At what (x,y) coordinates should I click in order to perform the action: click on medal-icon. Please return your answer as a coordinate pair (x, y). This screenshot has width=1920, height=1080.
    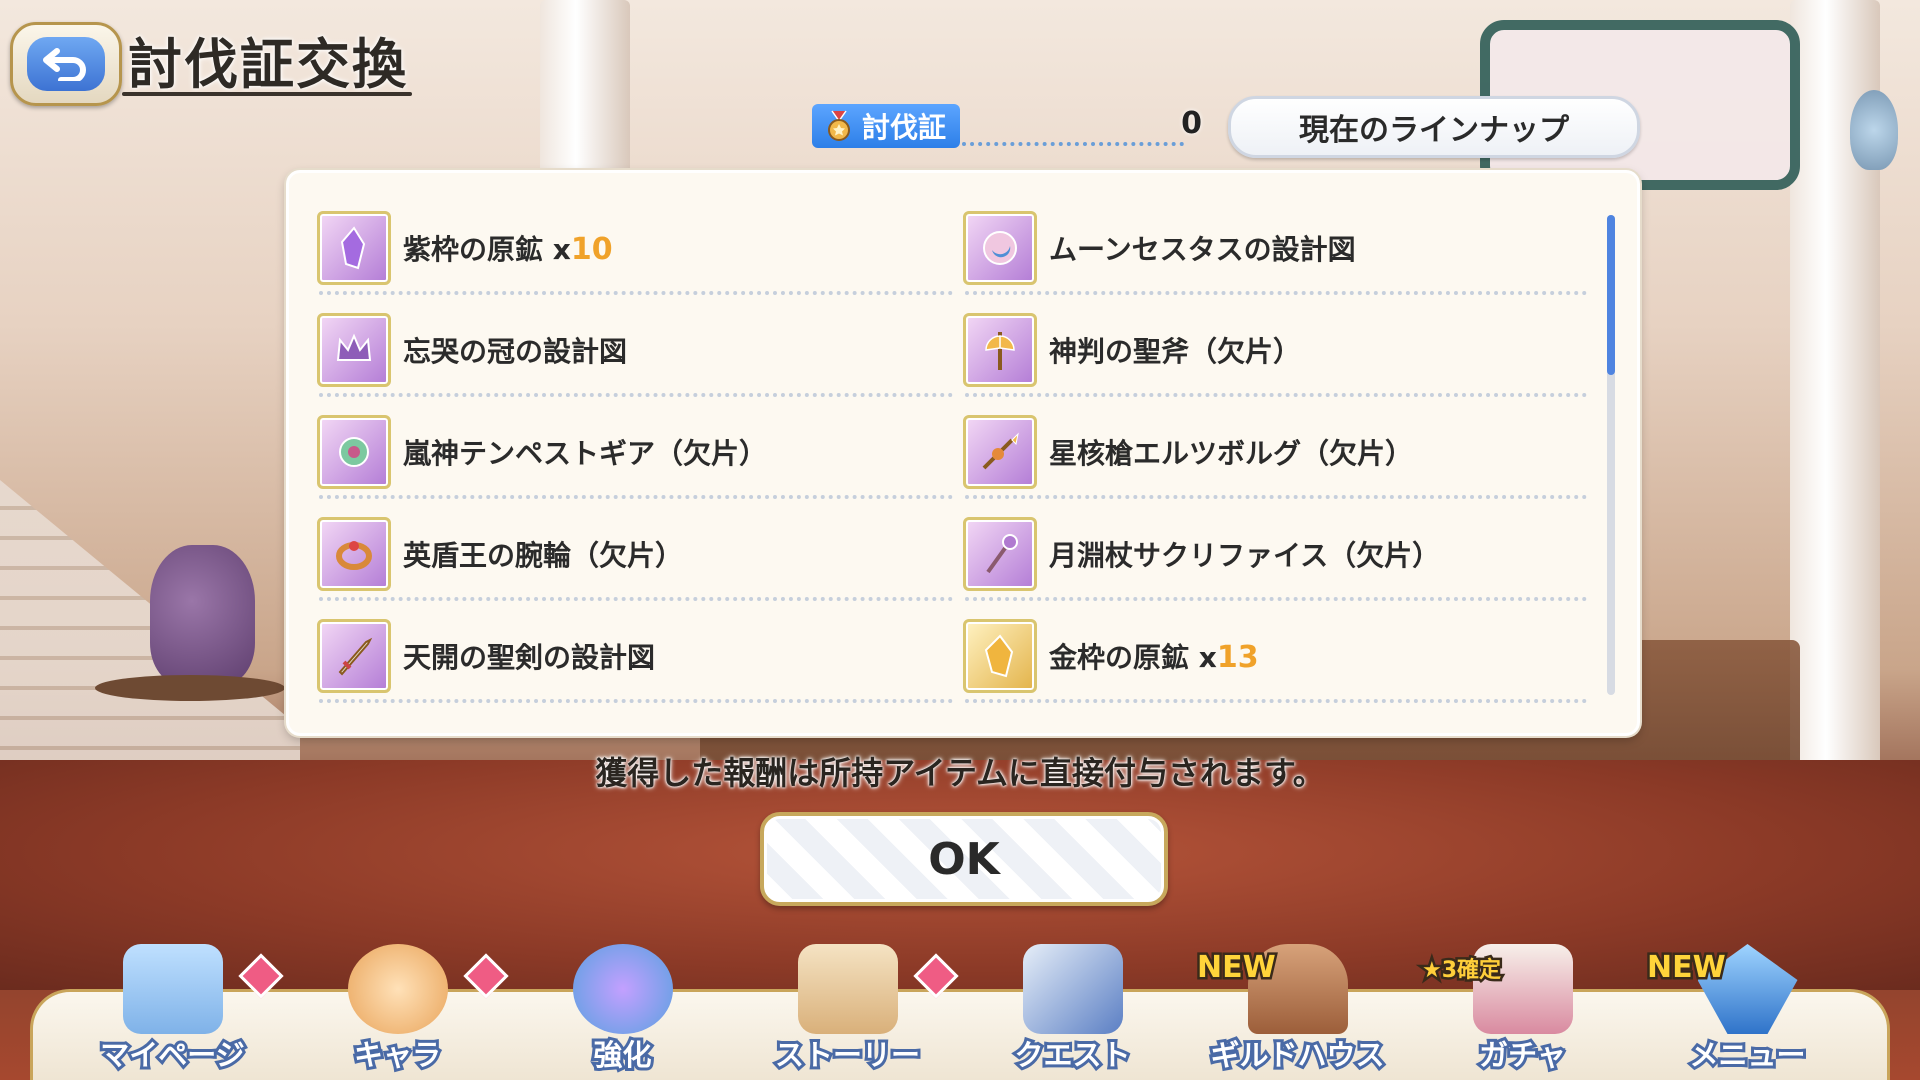
    Looking at the image, I should click on (839, 125).